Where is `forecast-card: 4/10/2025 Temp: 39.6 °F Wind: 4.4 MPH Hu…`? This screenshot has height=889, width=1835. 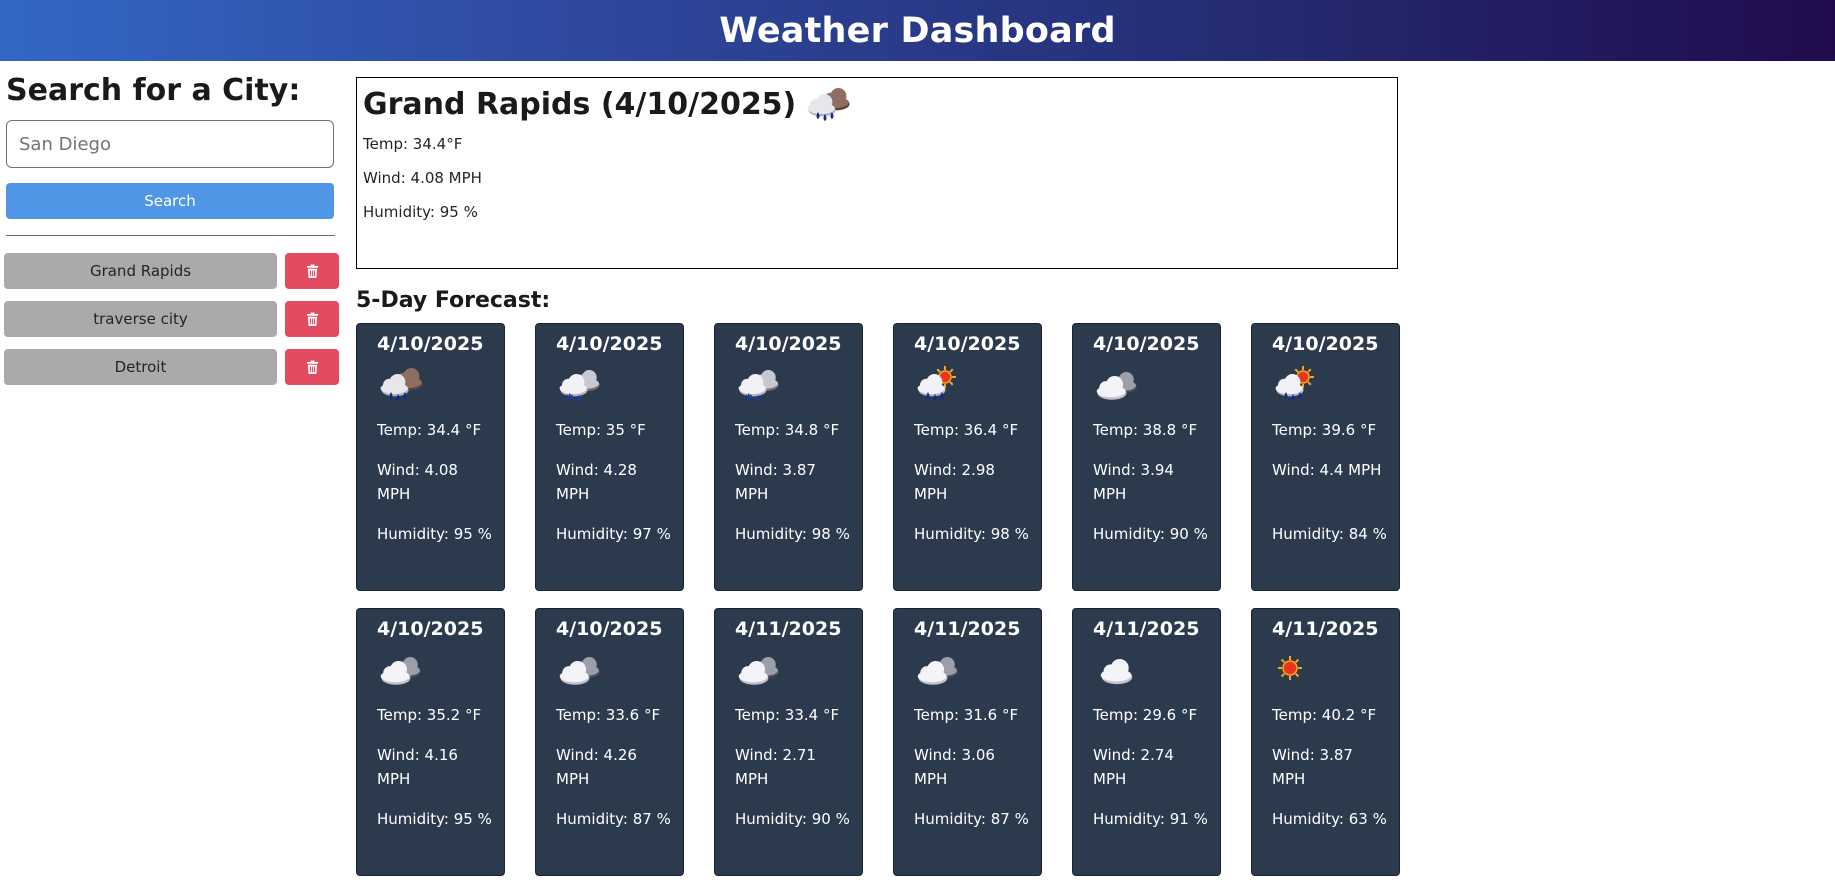
forecast-card: 4/10/2025 Temp: 39.6 °F Wind: 4.4 MPH Hu… is located at coordinates (1325, 457).